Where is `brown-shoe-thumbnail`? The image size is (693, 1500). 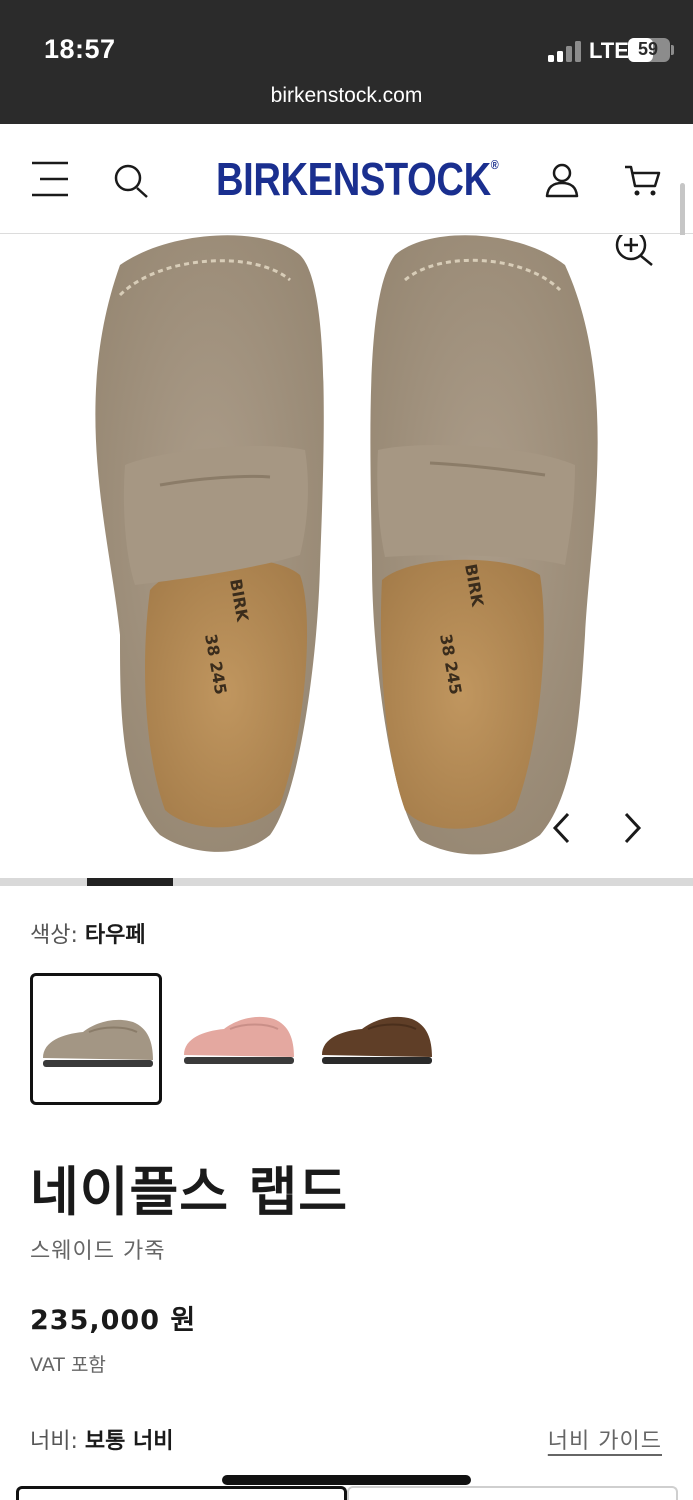
brown-shoe-thumbnail is located at coordinates (377, 1040).